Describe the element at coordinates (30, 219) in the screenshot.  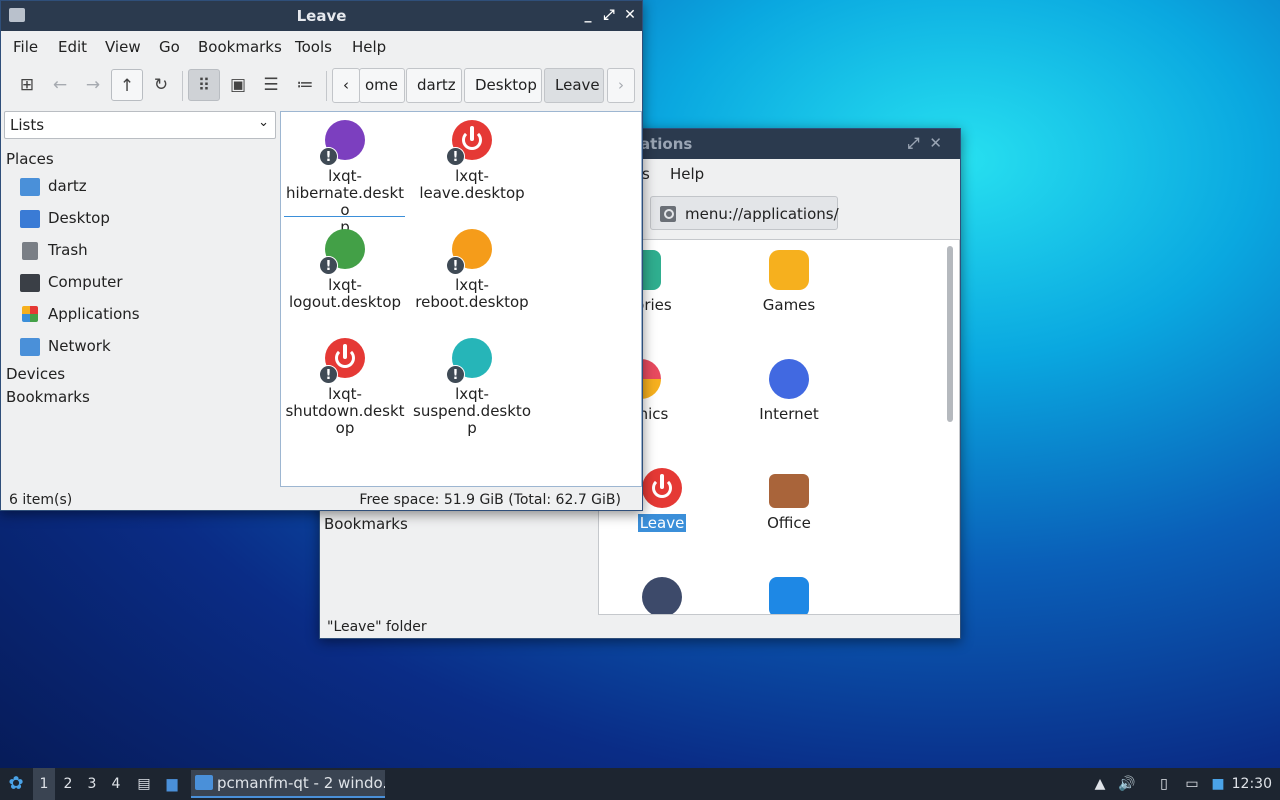
I see `desktop-icon` at that location.